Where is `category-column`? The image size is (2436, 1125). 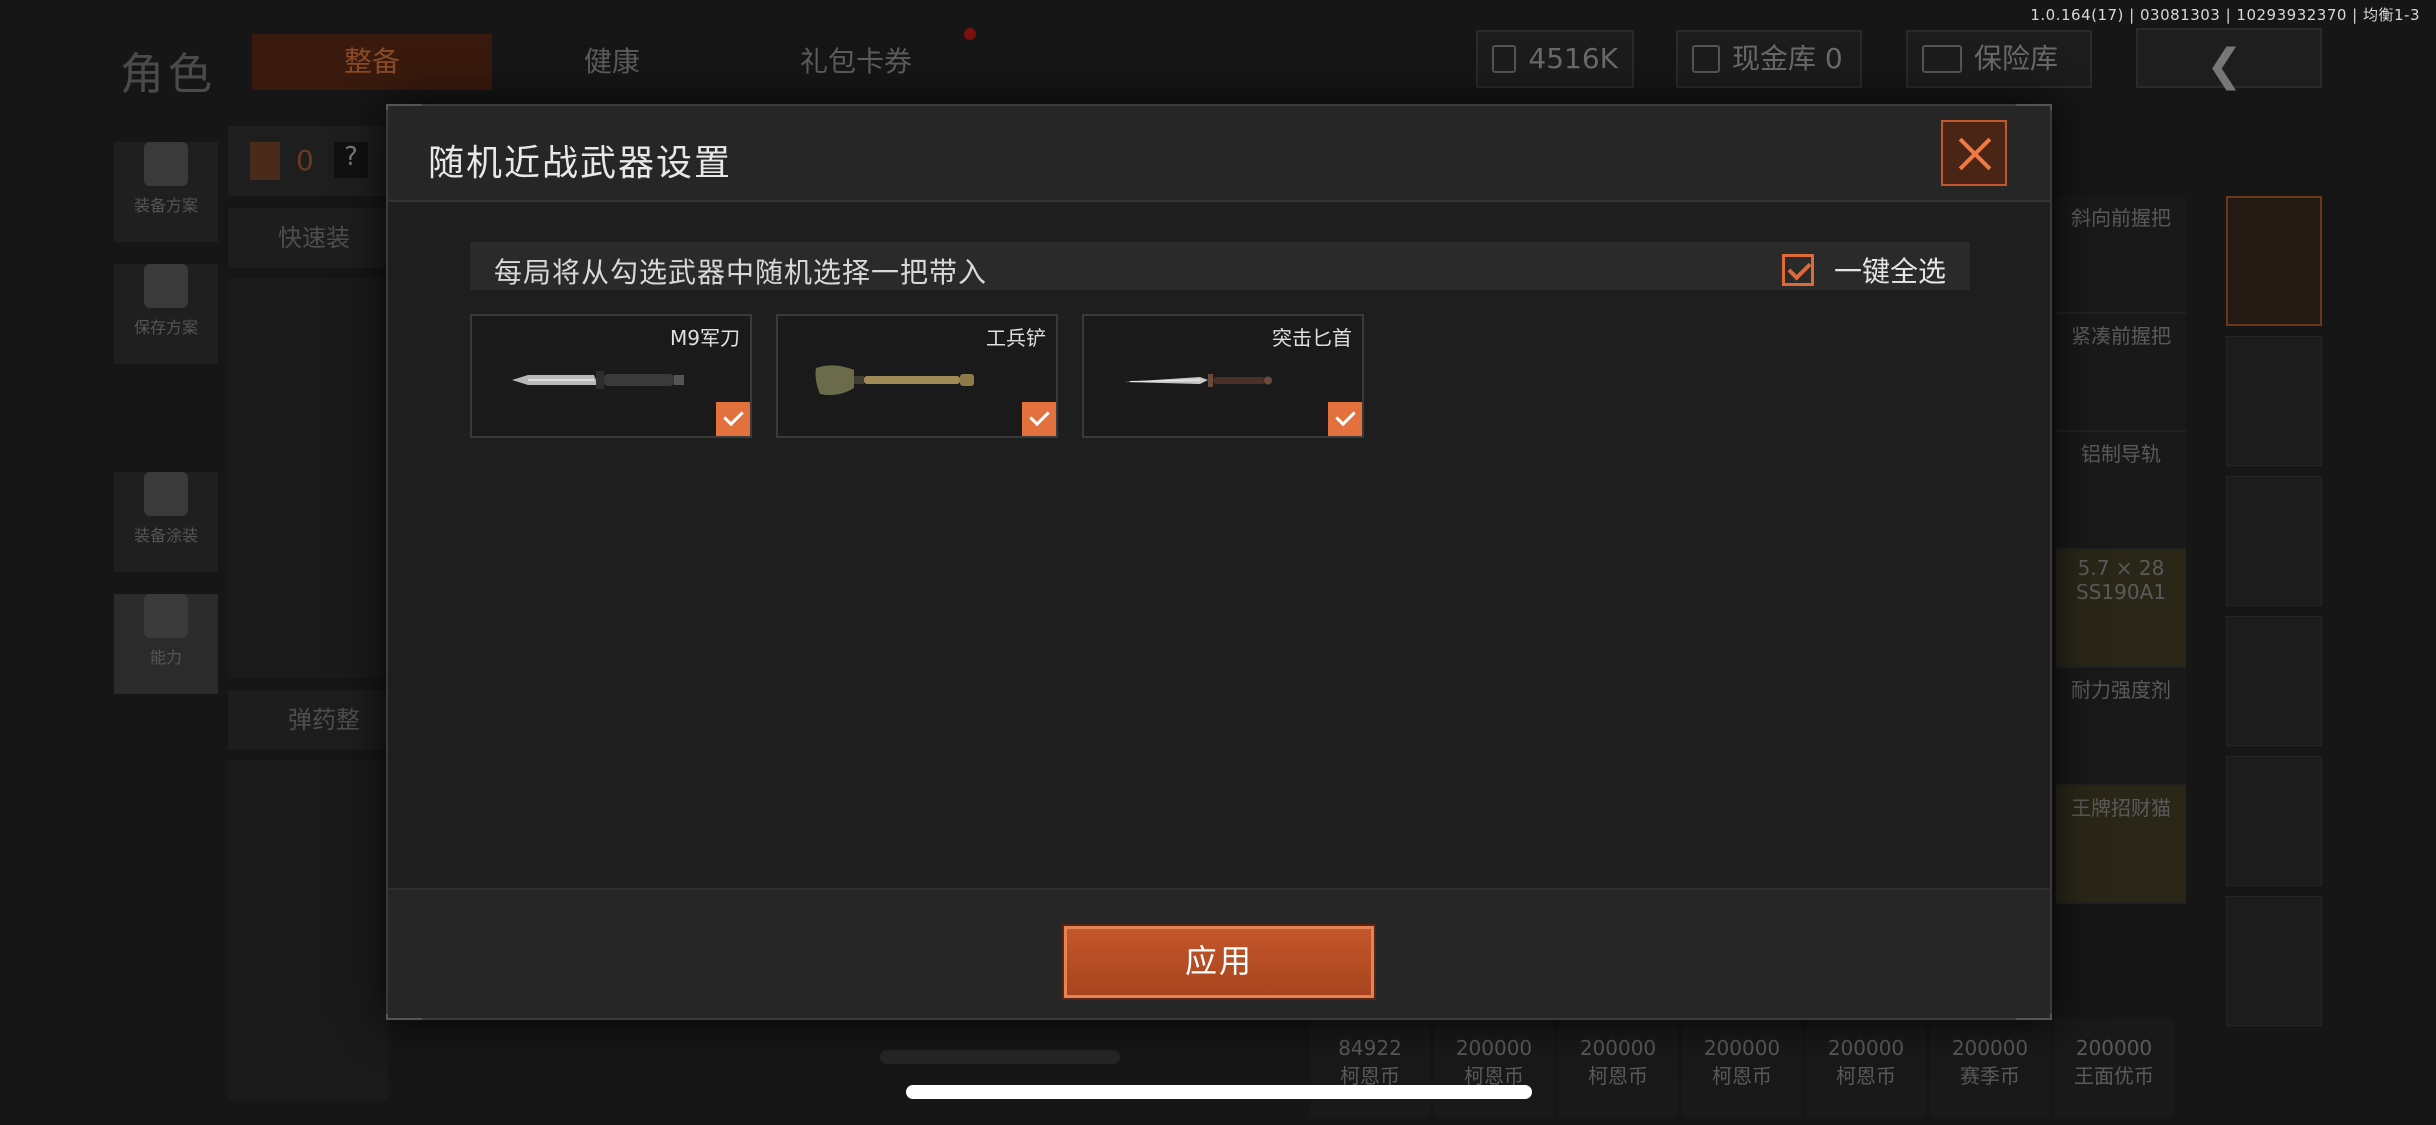 category-column is located at coordinates (2276, 616).